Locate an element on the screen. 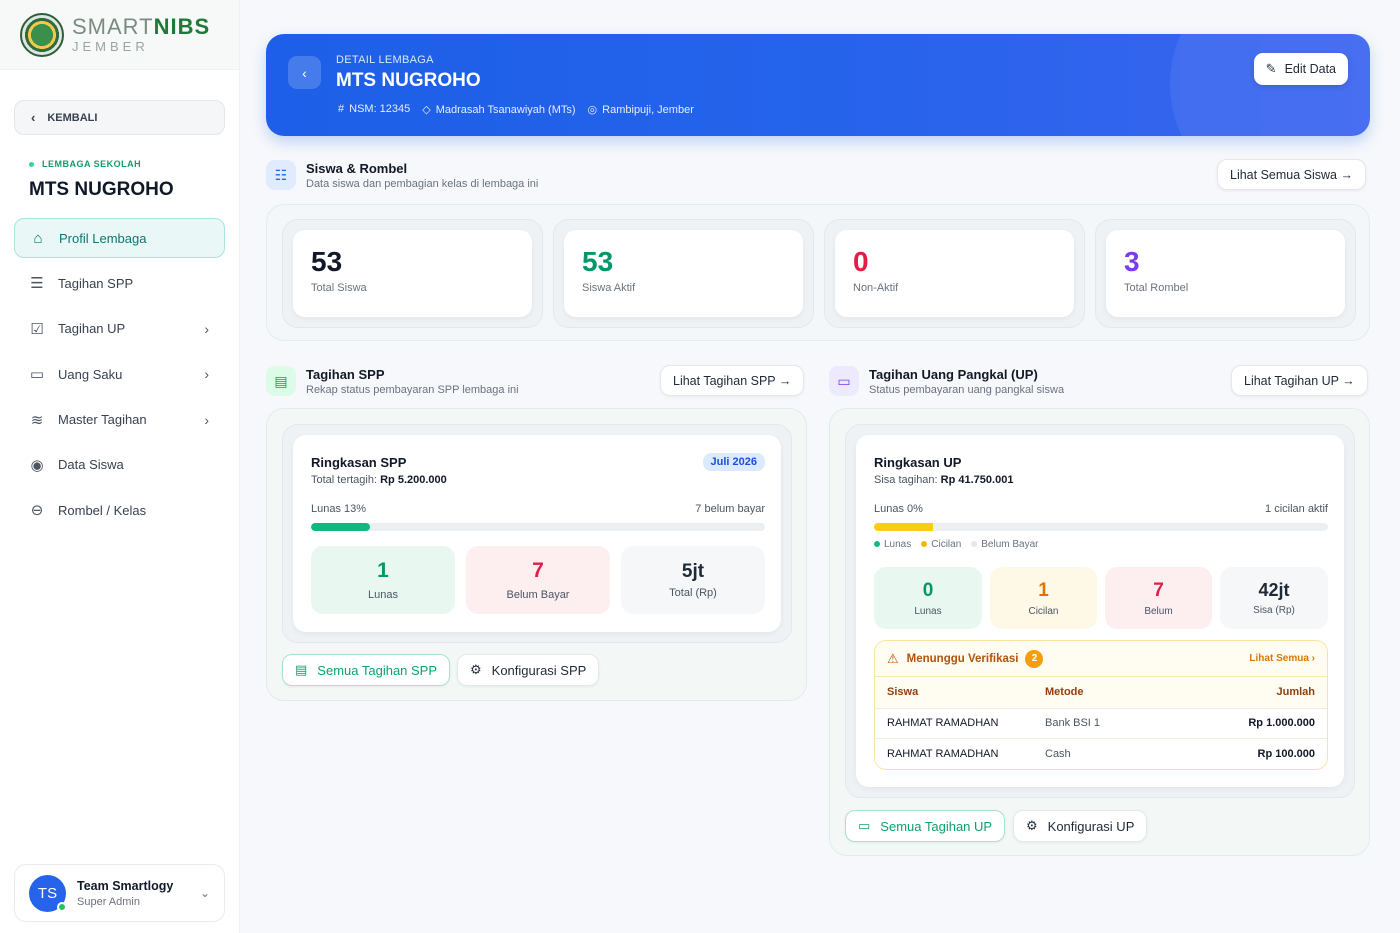  sidebar-item-master-tagihan: ≋ Master Tagihan › is located at coordinates (119, 420).